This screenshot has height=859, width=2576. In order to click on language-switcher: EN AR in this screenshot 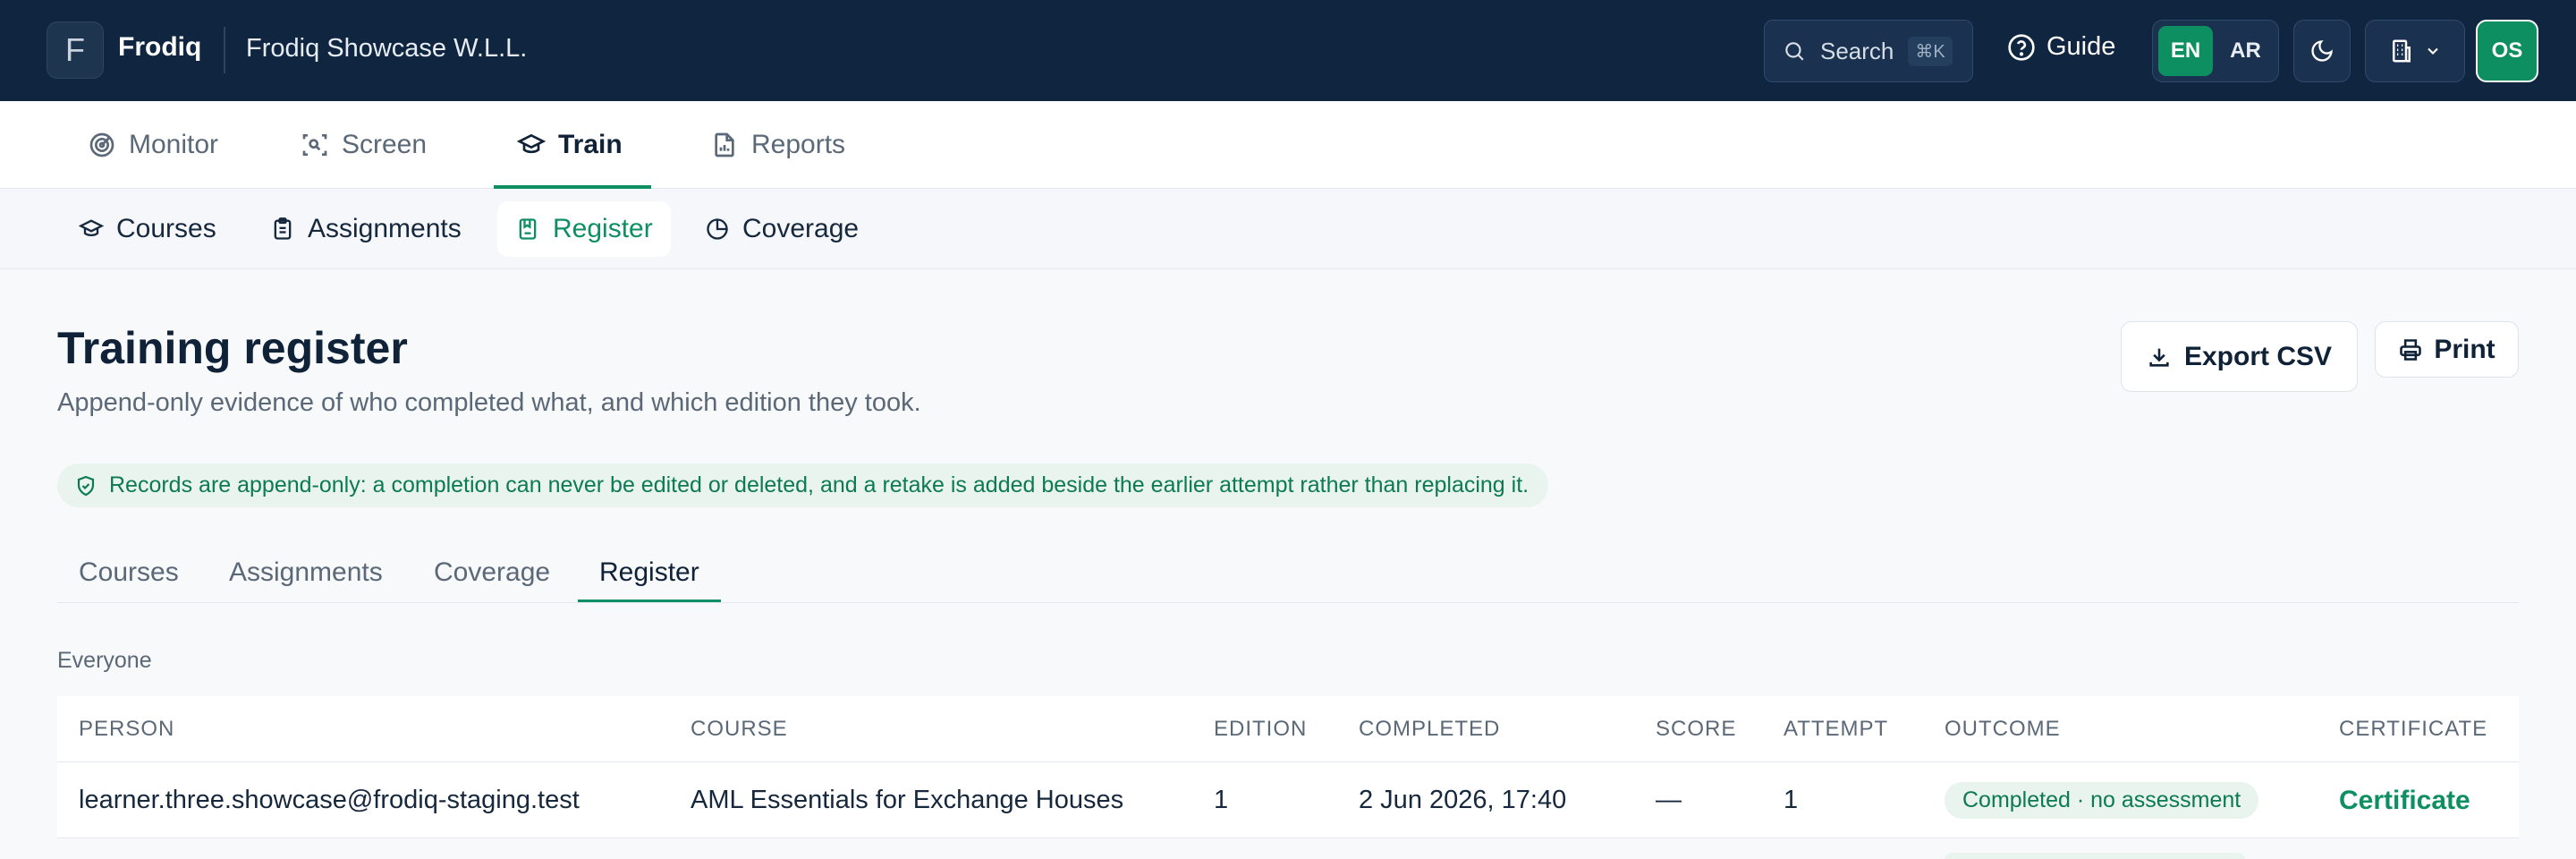, I will do `click(2215, 51)`.